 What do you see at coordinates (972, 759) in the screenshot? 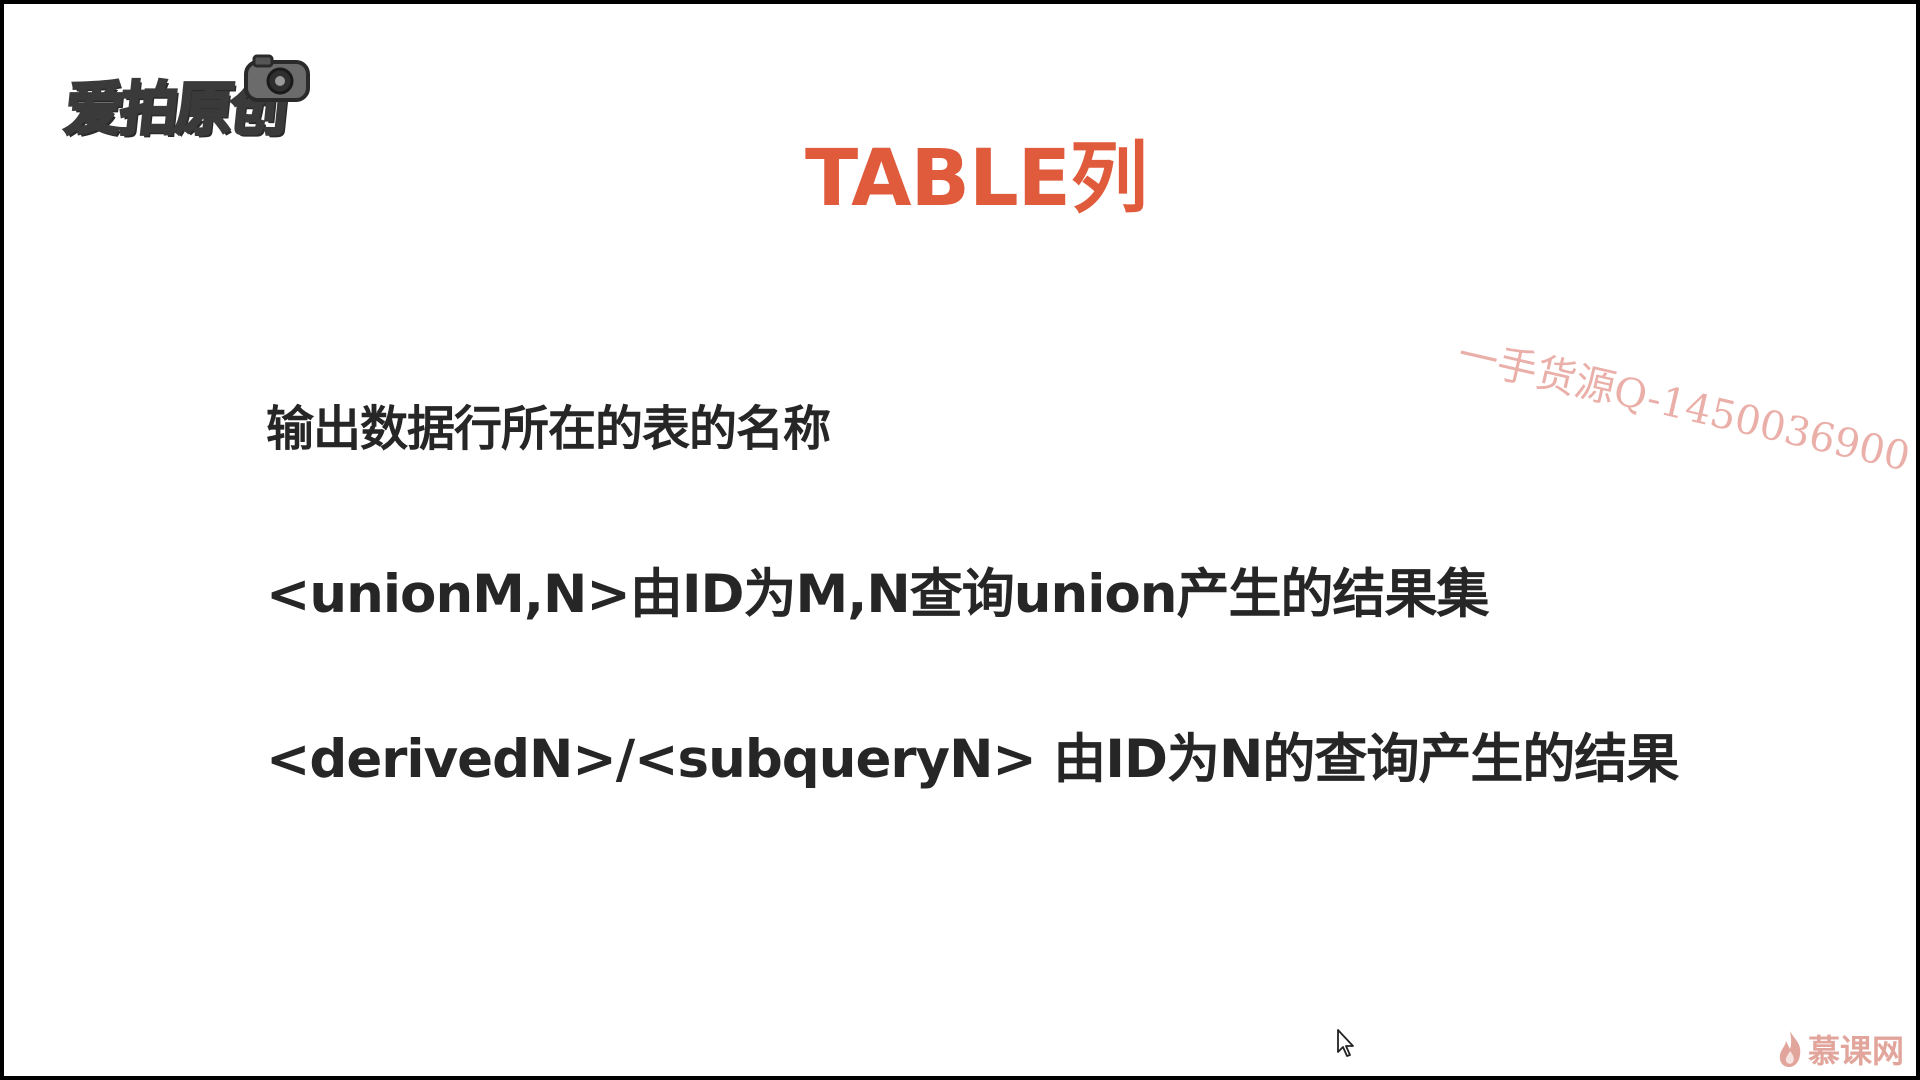
I see `description-line-derived: <derivedN>/<subqueryN> 由ID为N的查询产生的结果` at bounding box center [972, 759].